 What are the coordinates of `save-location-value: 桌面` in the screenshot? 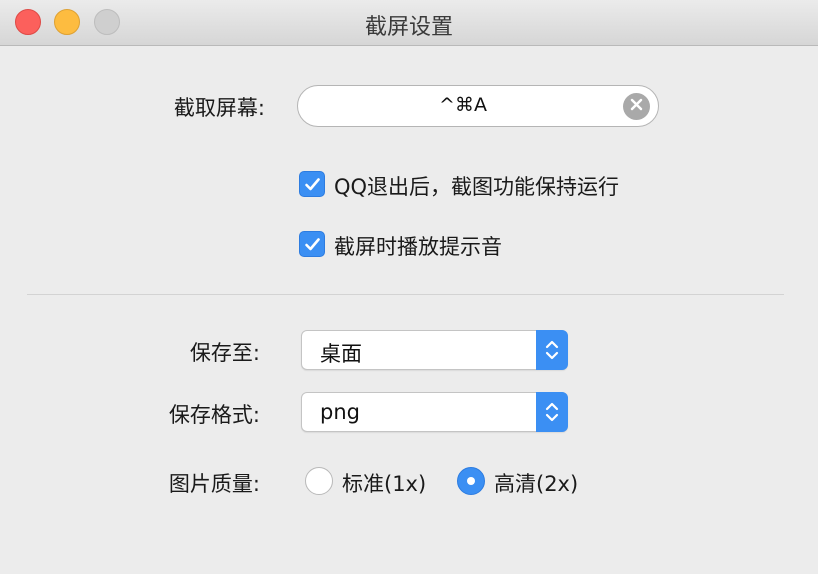 It's located at (341, 354).